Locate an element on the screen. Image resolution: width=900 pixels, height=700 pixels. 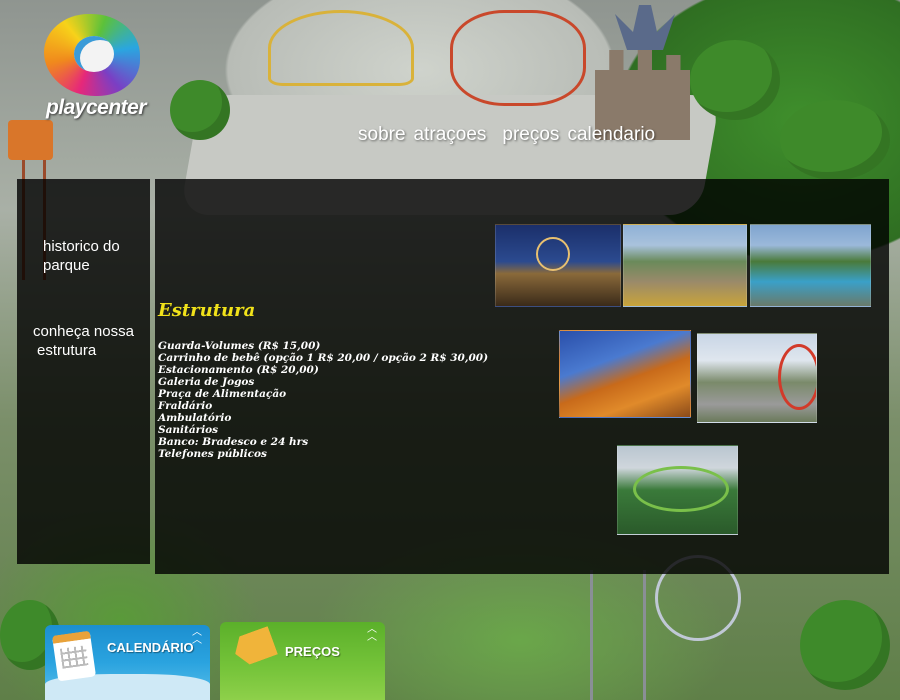
park-photo-loop is located at coordinates (757, 378).